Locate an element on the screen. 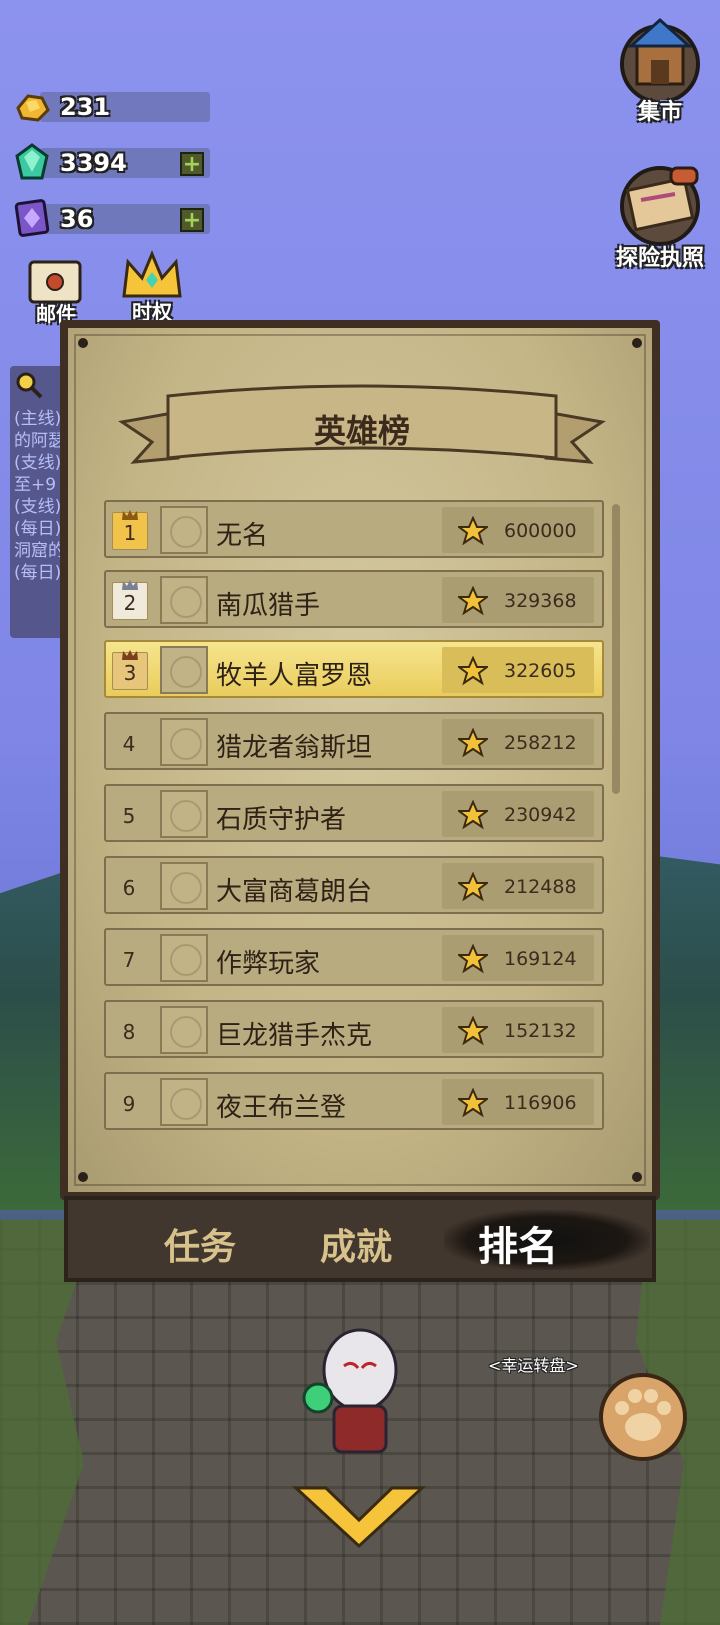 This screenshot has height=1625, width=720. score-value: 258212 is located at coordinates (540, 743).